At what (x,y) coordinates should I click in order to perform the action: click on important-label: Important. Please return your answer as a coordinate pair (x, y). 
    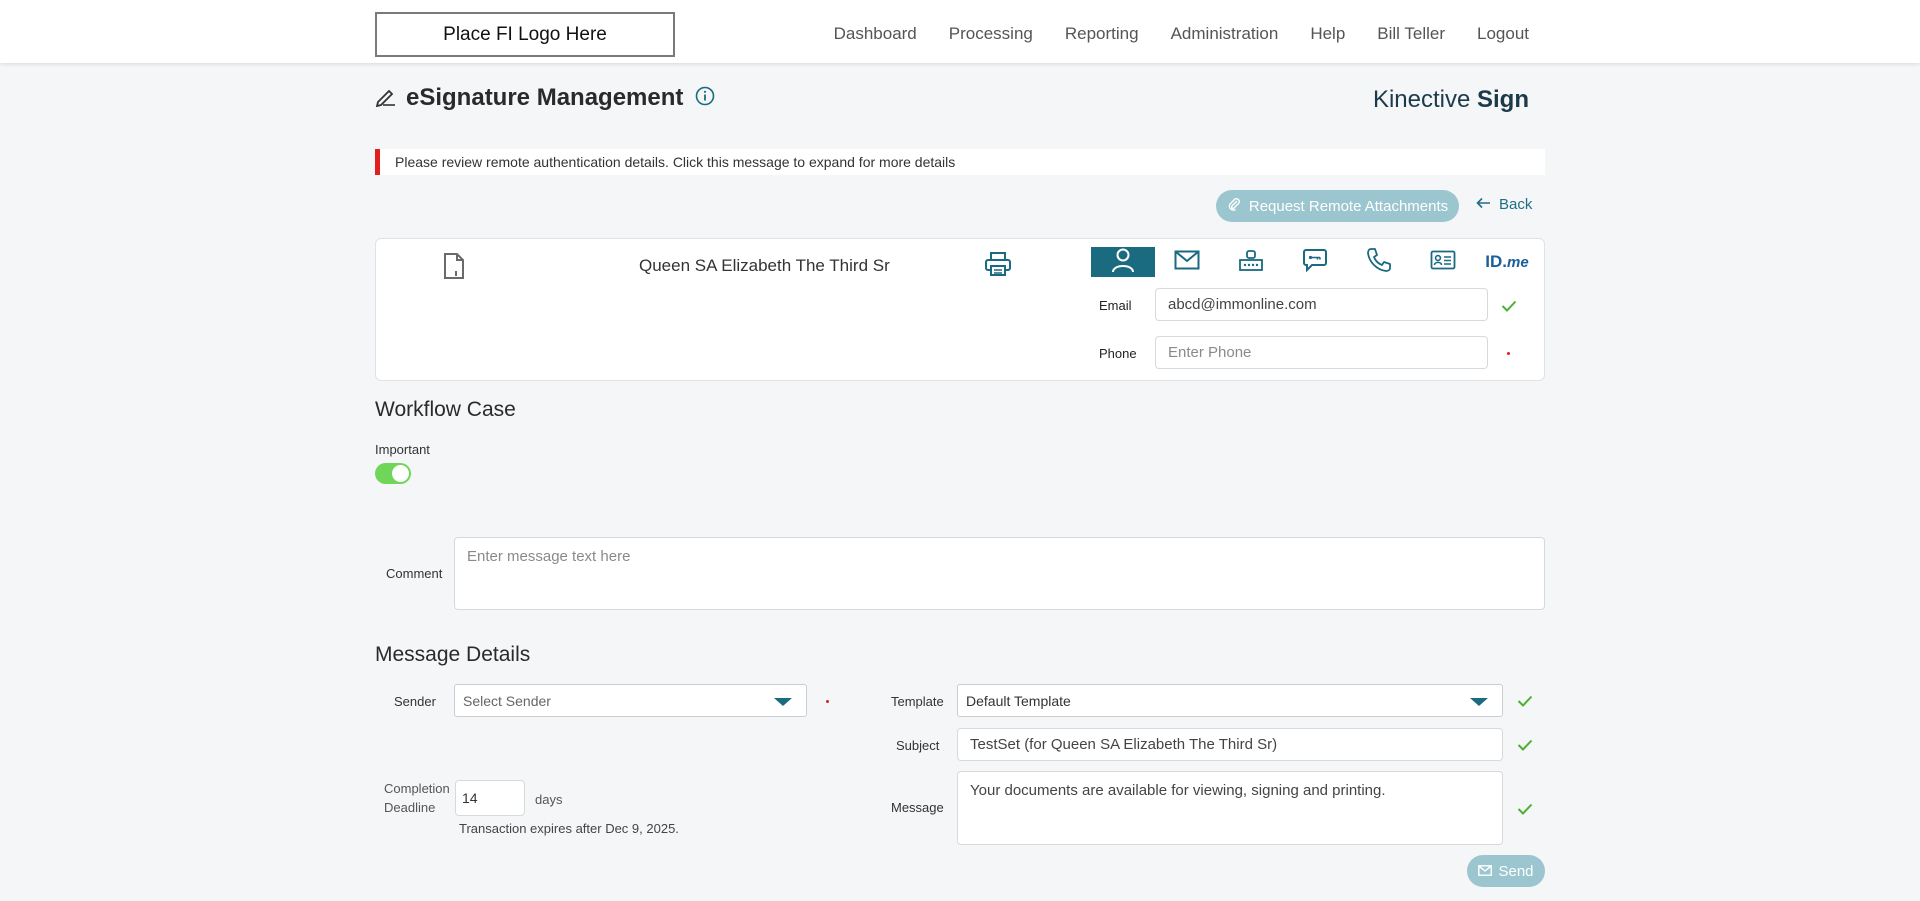
    Looking at the image, I should click on (402, 449).